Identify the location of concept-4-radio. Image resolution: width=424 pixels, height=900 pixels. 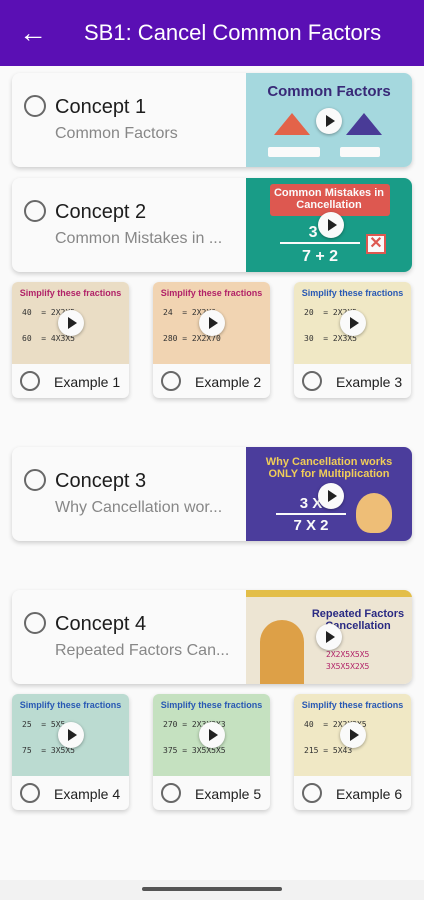
(35, 623).